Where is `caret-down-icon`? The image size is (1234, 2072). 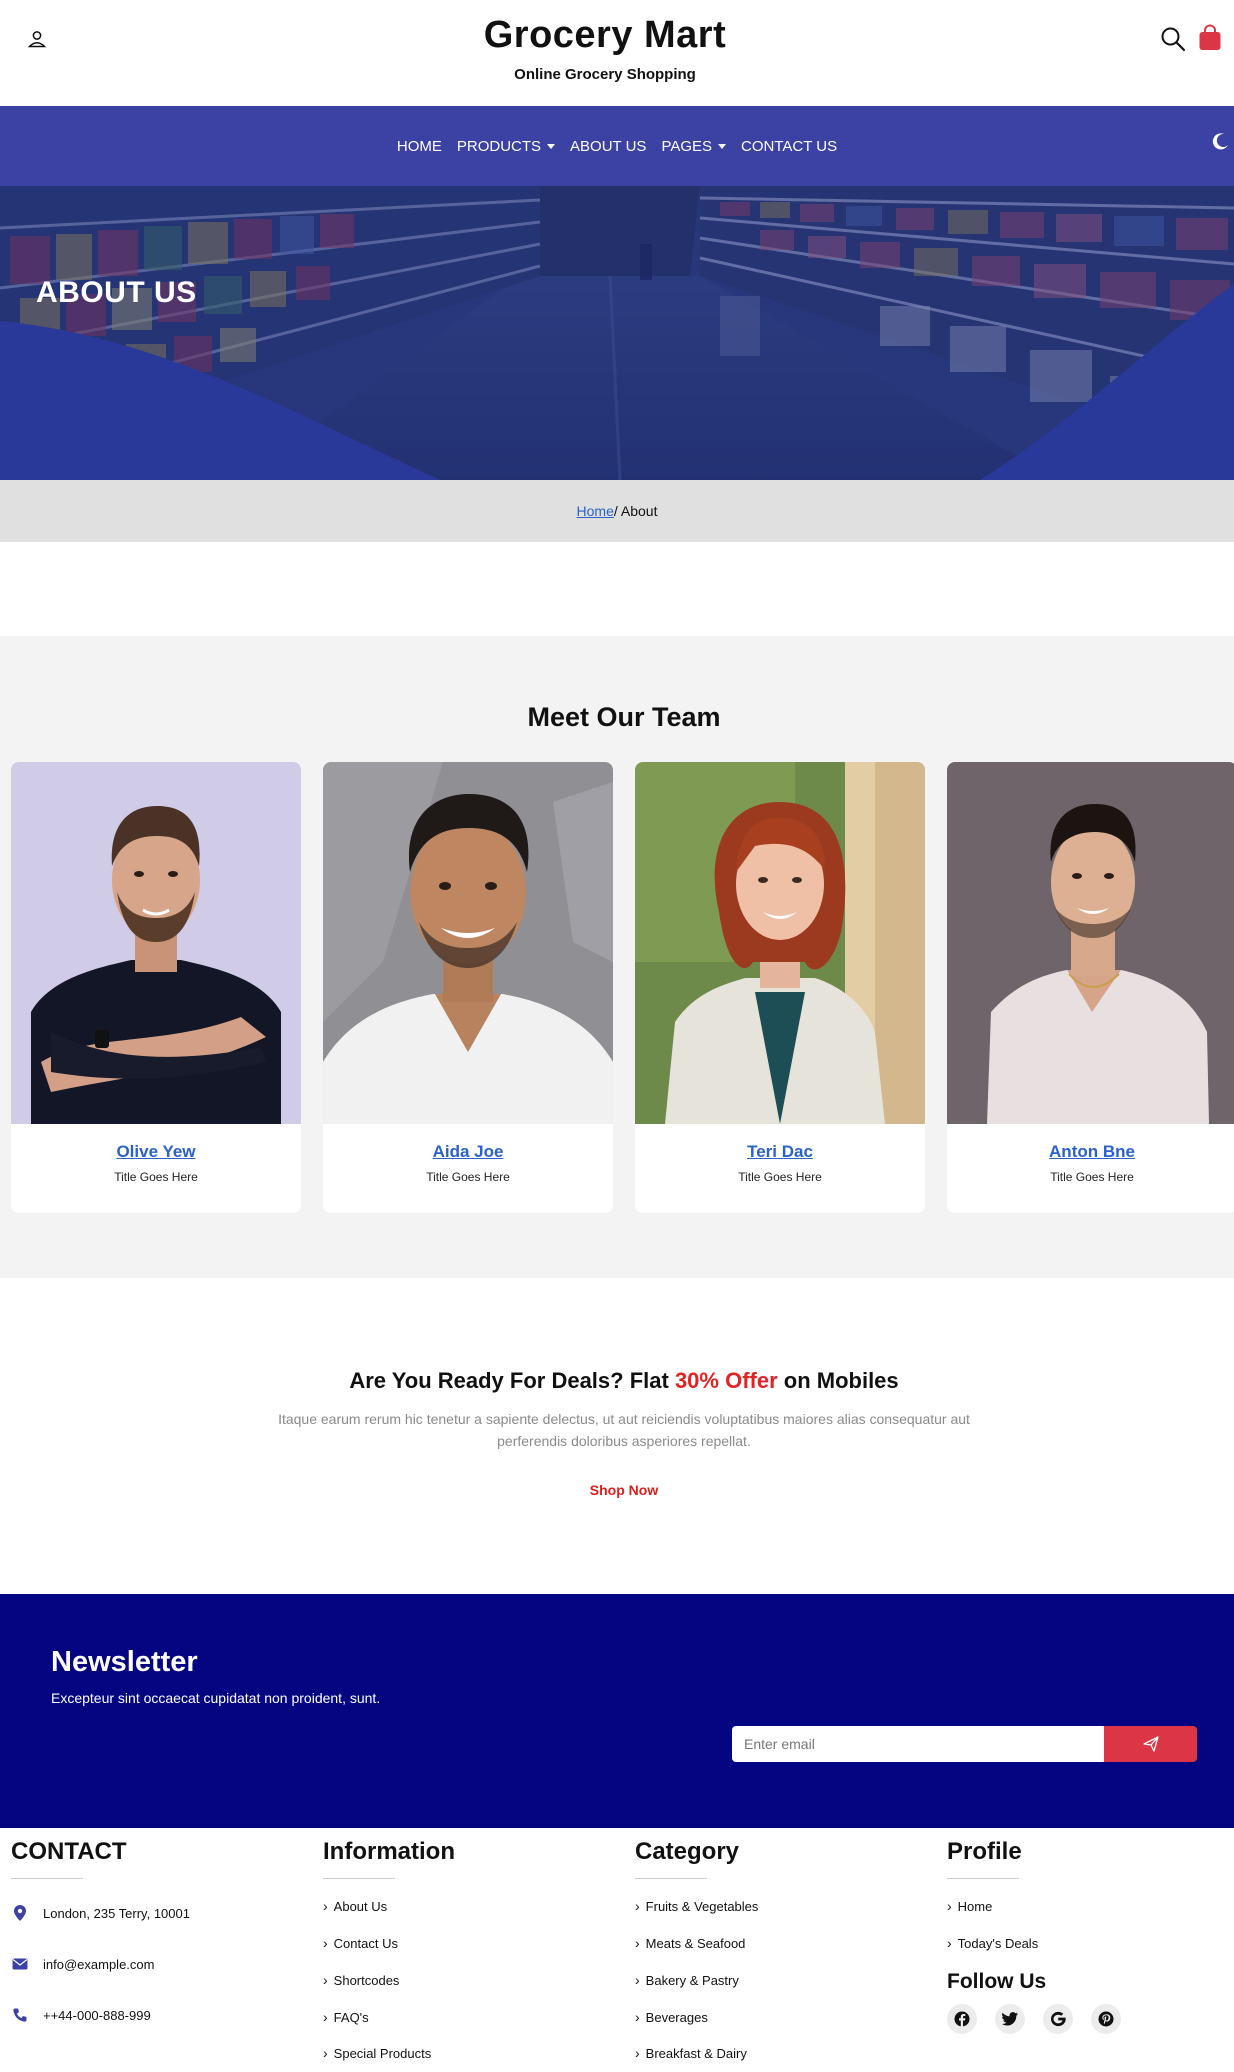
caret-down-icon is located at coordinates (551, 146).